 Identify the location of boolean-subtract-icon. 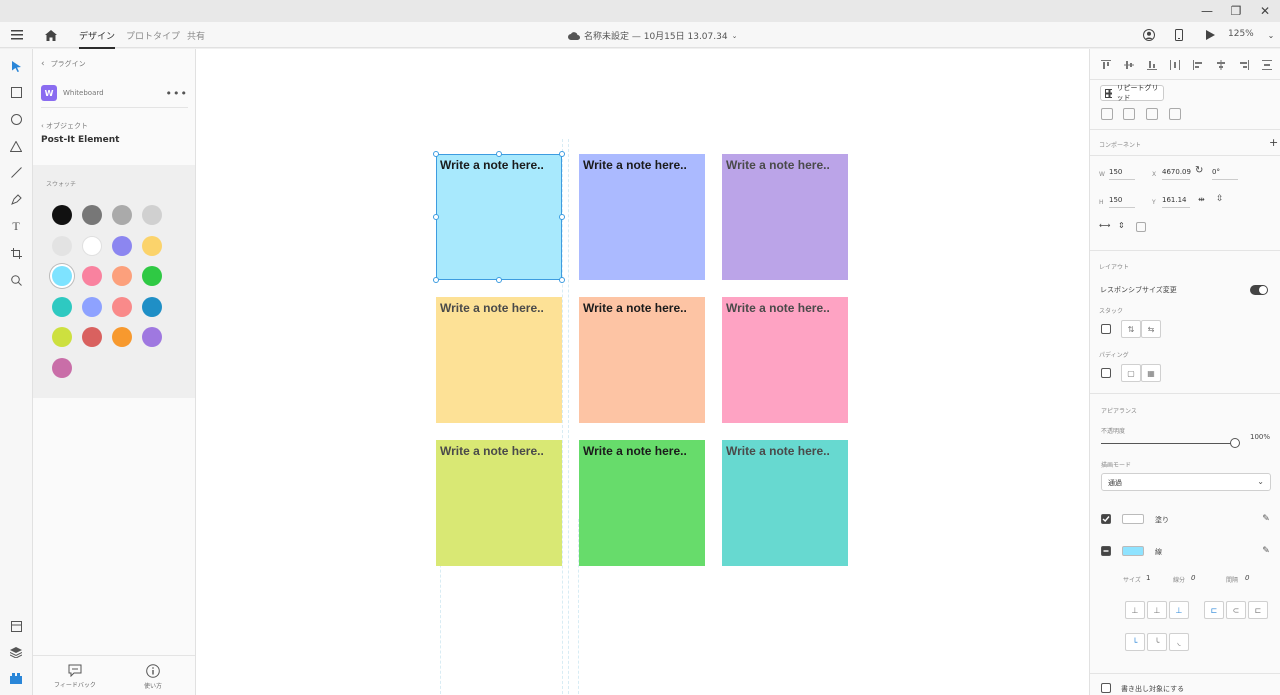
(1129, 114).